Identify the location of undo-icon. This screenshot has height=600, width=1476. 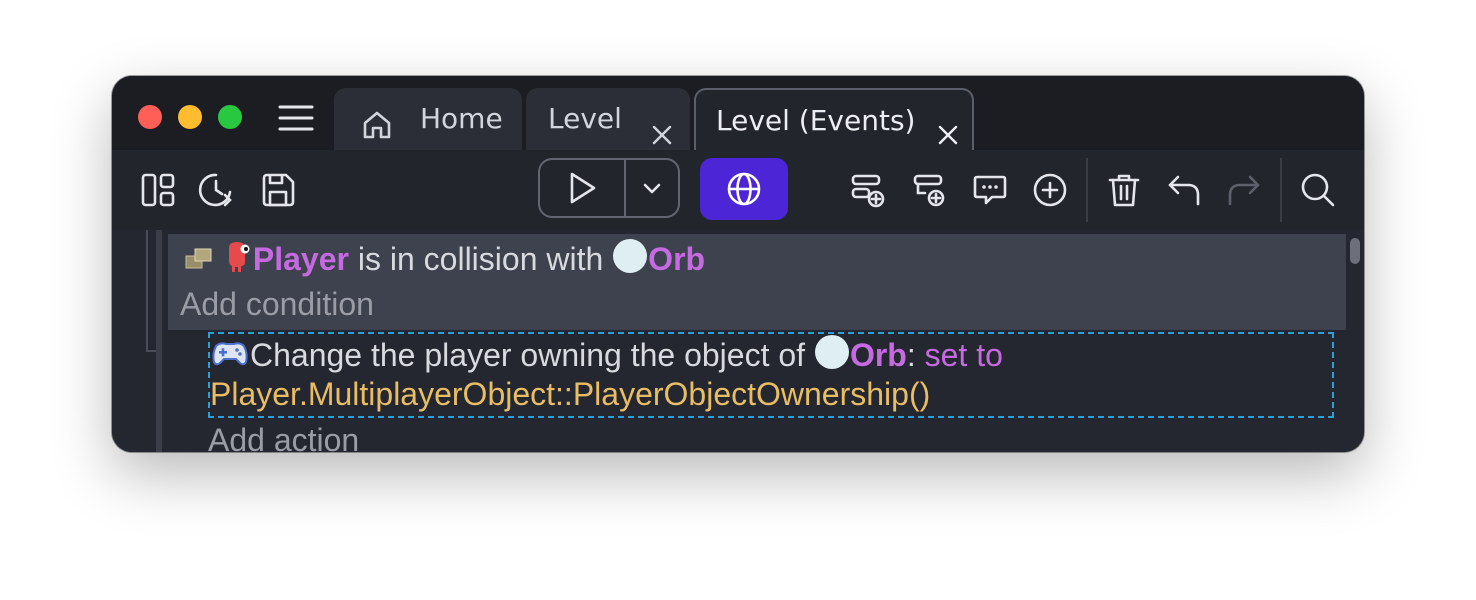
(1184, 190).